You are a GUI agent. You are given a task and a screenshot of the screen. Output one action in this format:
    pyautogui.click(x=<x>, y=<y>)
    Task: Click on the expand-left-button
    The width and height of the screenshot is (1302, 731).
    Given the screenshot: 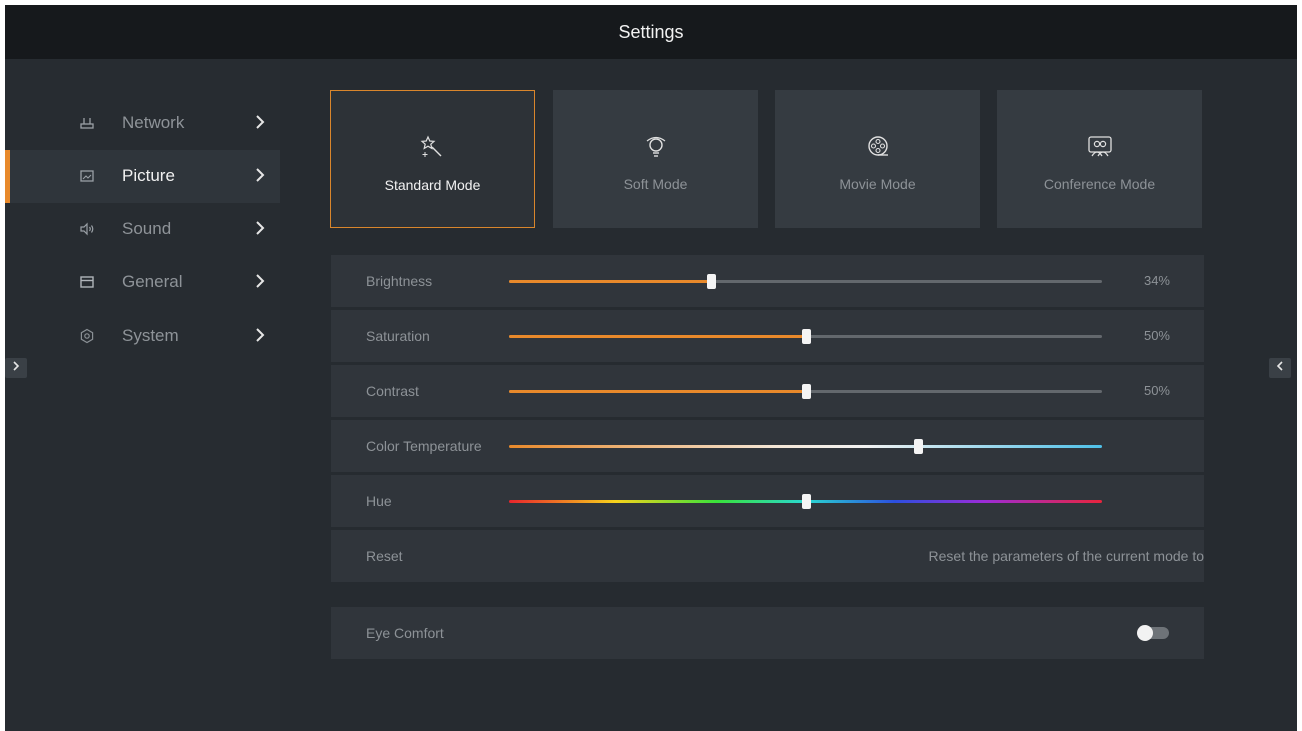 What is the action you would take?
    pyautogui.click(x=16, y=368)
    